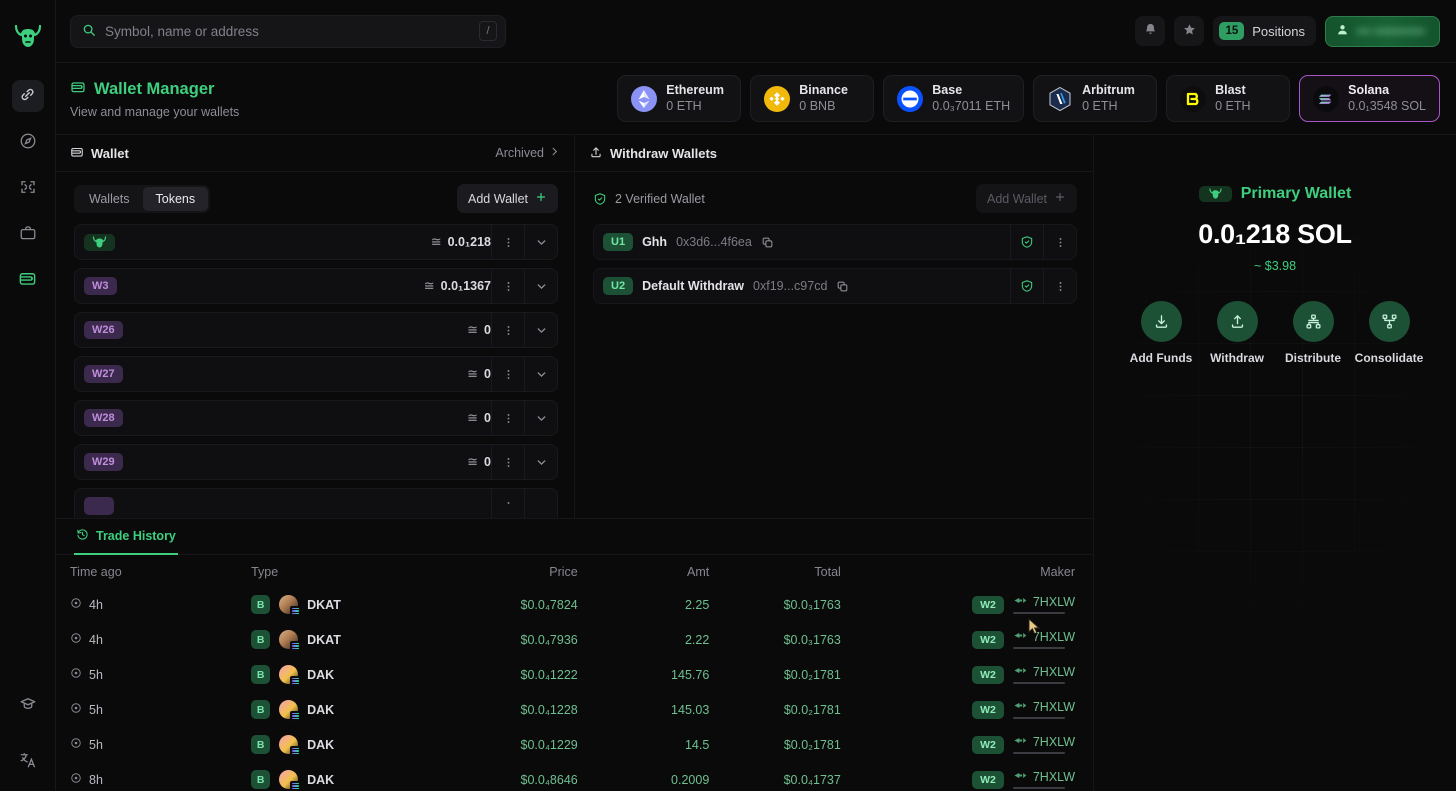 This screenshot has width=1456, height=791. Describe the element at coordinates (316, 418) in the screenshot. I see `wallet-row: W28 ≅ 0` at that location.